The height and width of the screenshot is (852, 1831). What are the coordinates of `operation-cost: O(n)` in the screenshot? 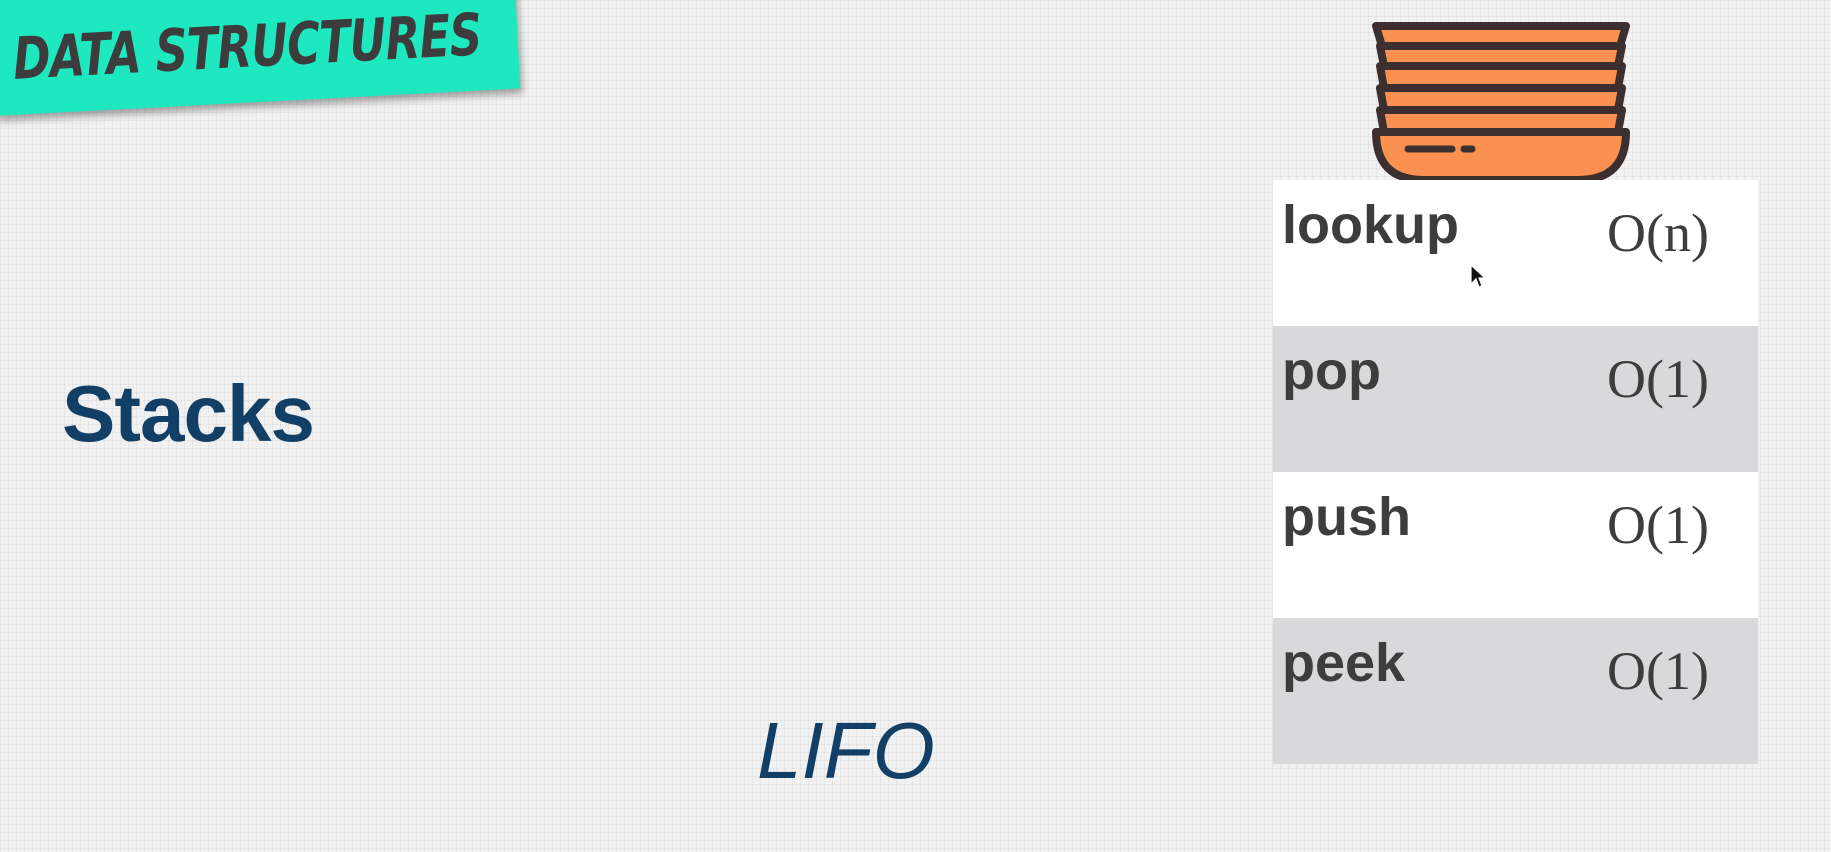 It's located at (1658, 233).